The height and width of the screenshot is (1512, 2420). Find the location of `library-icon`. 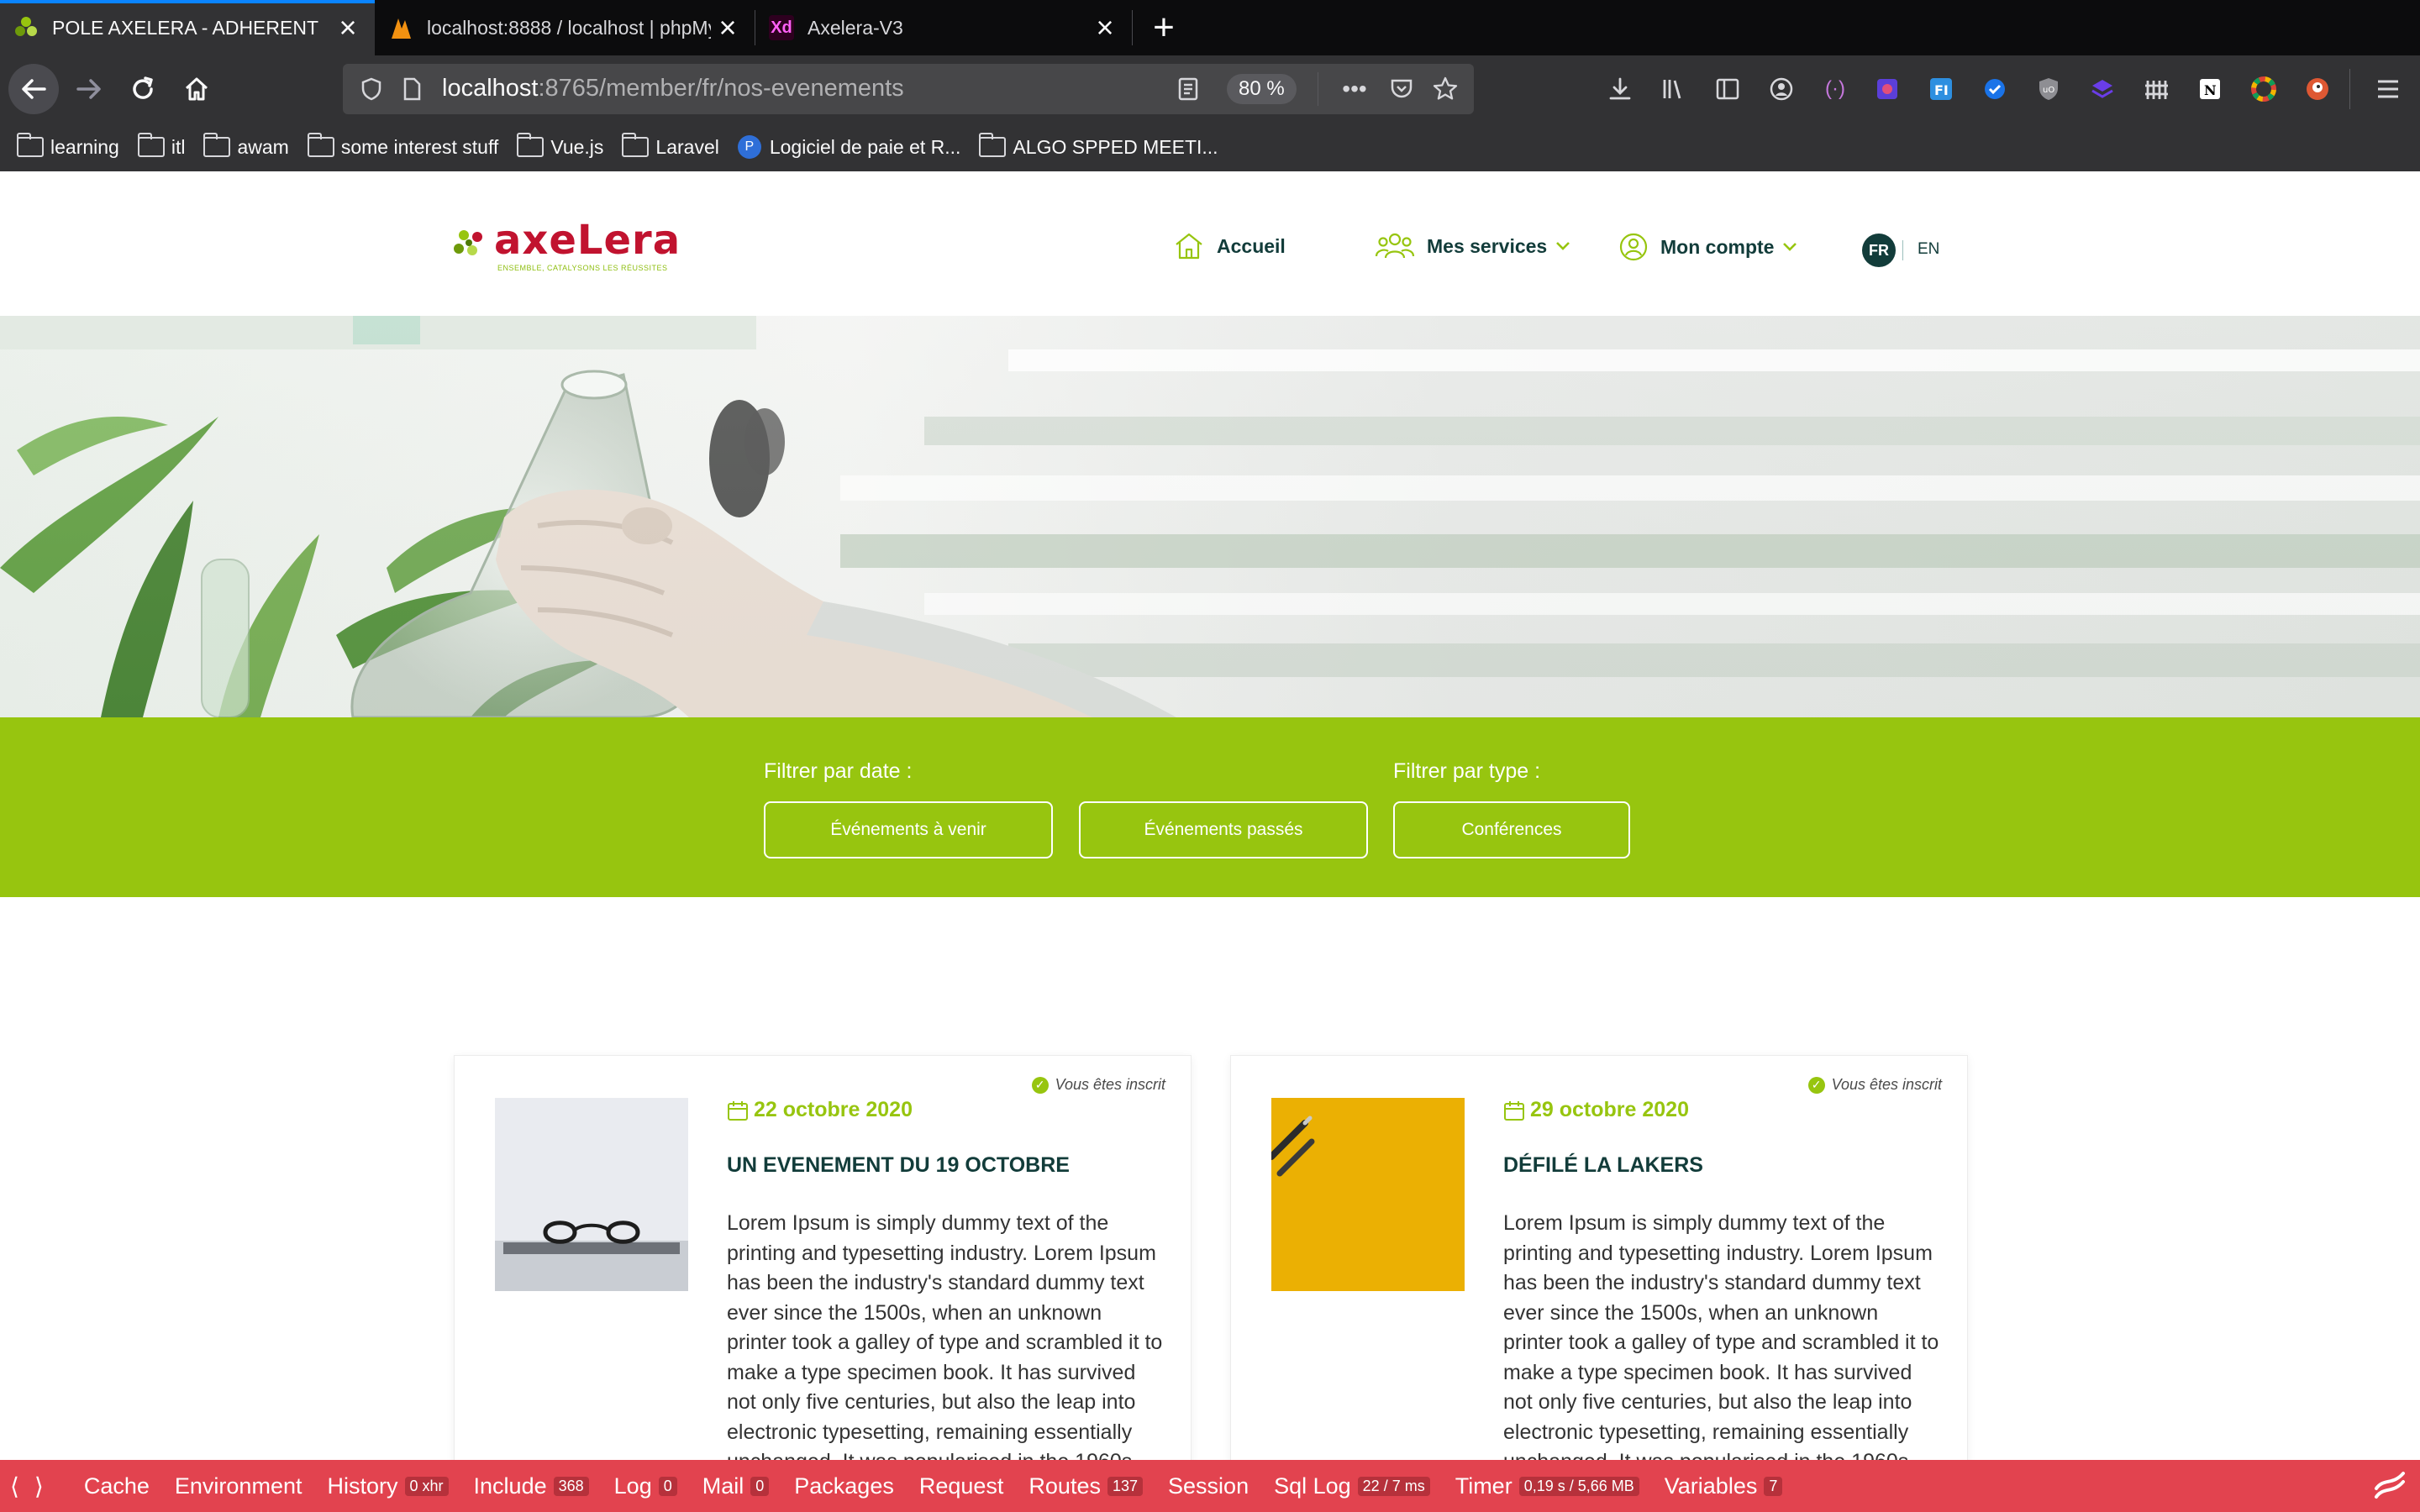

library-icon is located at coordinates (1674, 89).